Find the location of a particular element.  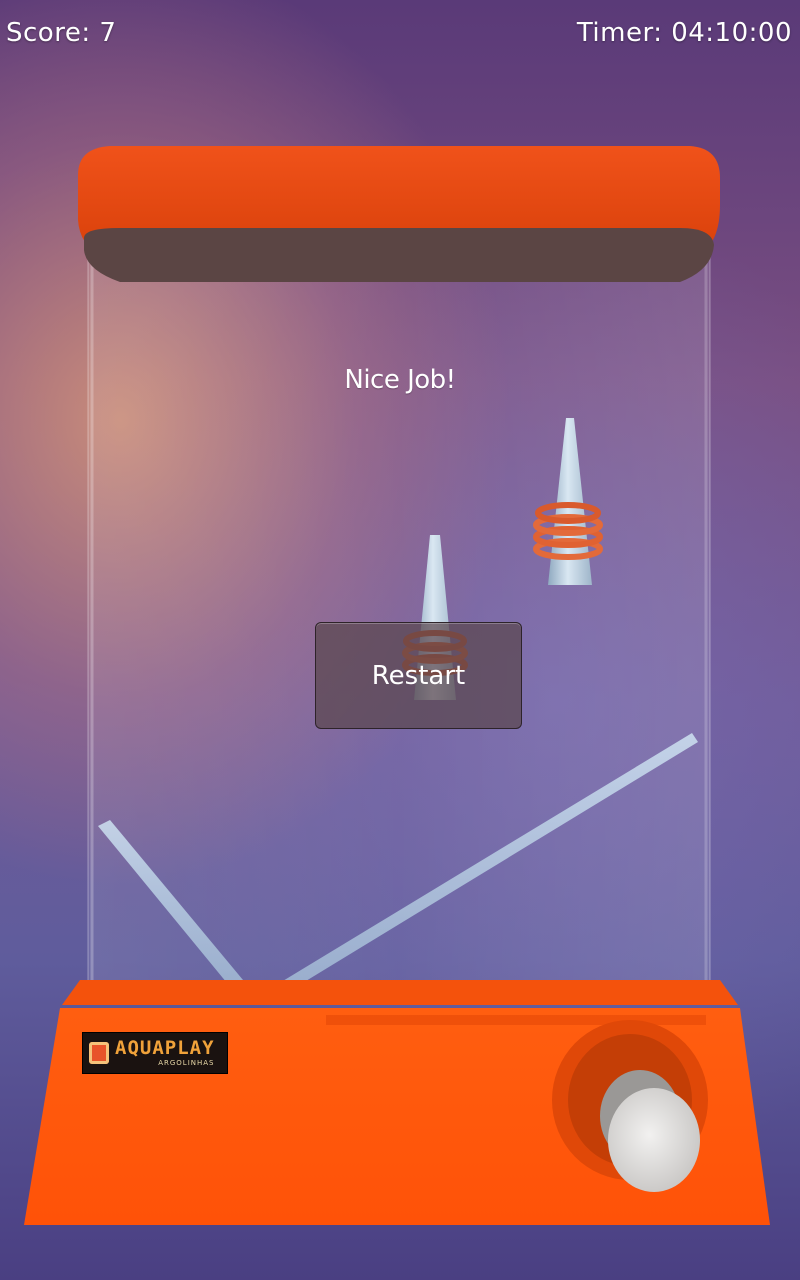

logo-subtitle: ARGOLINHAS is located at coordinates (186, 1063).